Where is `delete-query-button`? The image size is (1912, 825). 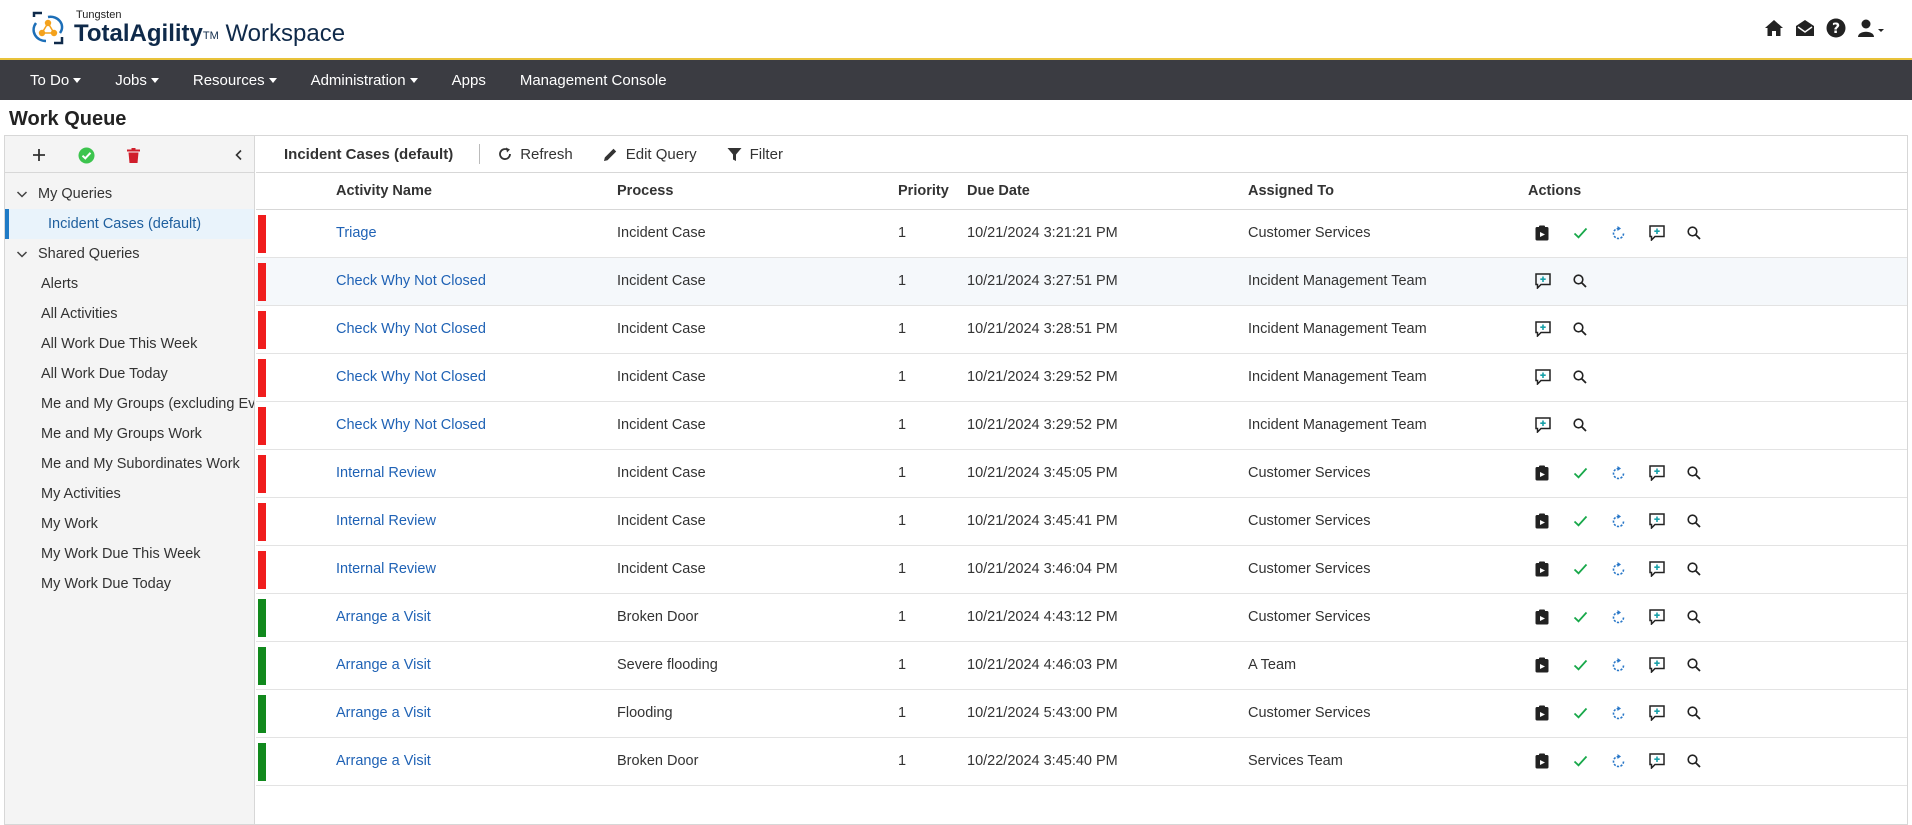
delete-query-button is located at coordinates (133, 155).